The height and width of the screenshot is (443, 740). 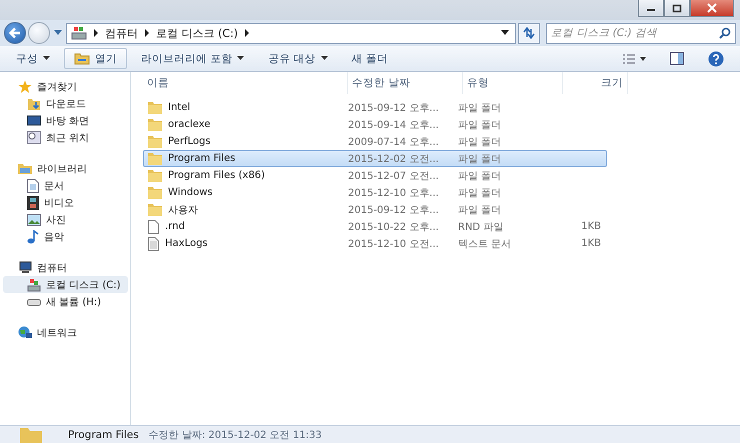 I want to click on maximize-button, so click(x=677, y=8).